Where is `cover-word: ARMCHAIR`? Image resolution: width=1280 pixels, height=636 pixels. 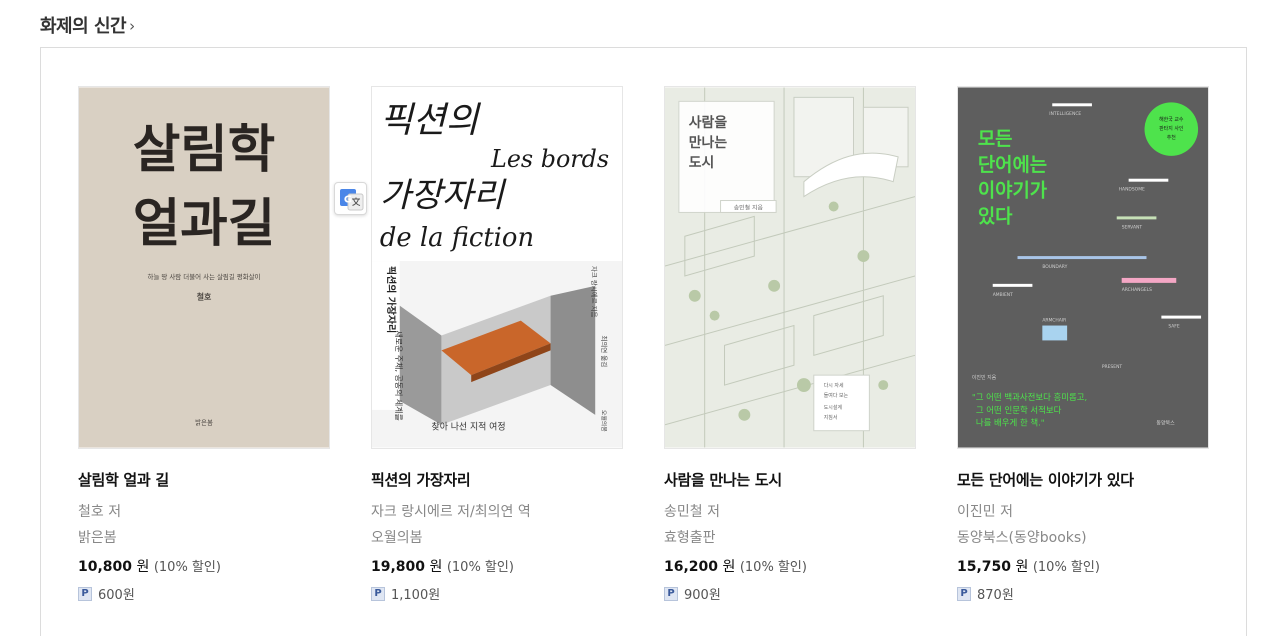
cover-word: ARMCHAIR is located at coordinates (1054, 321).